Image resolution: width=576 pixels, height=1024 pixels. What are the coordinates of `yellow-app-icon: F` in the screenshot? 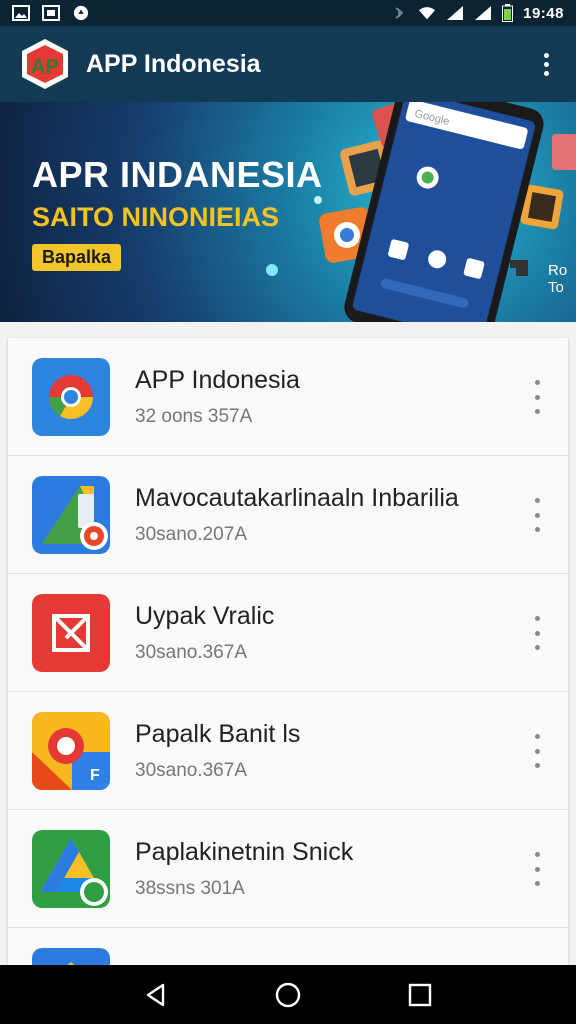 It's located at (71, 751).